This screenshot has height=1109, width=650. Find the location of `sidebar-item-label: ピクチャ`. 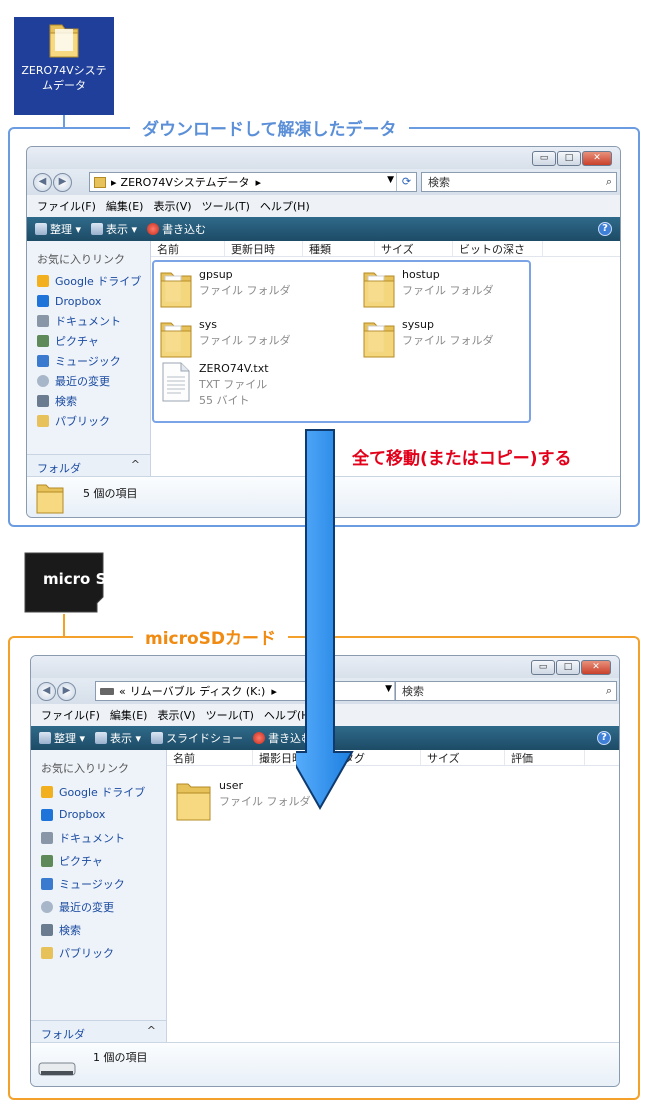

sidebar-item-label: ピクチャ is located at coordinates (77, 341).